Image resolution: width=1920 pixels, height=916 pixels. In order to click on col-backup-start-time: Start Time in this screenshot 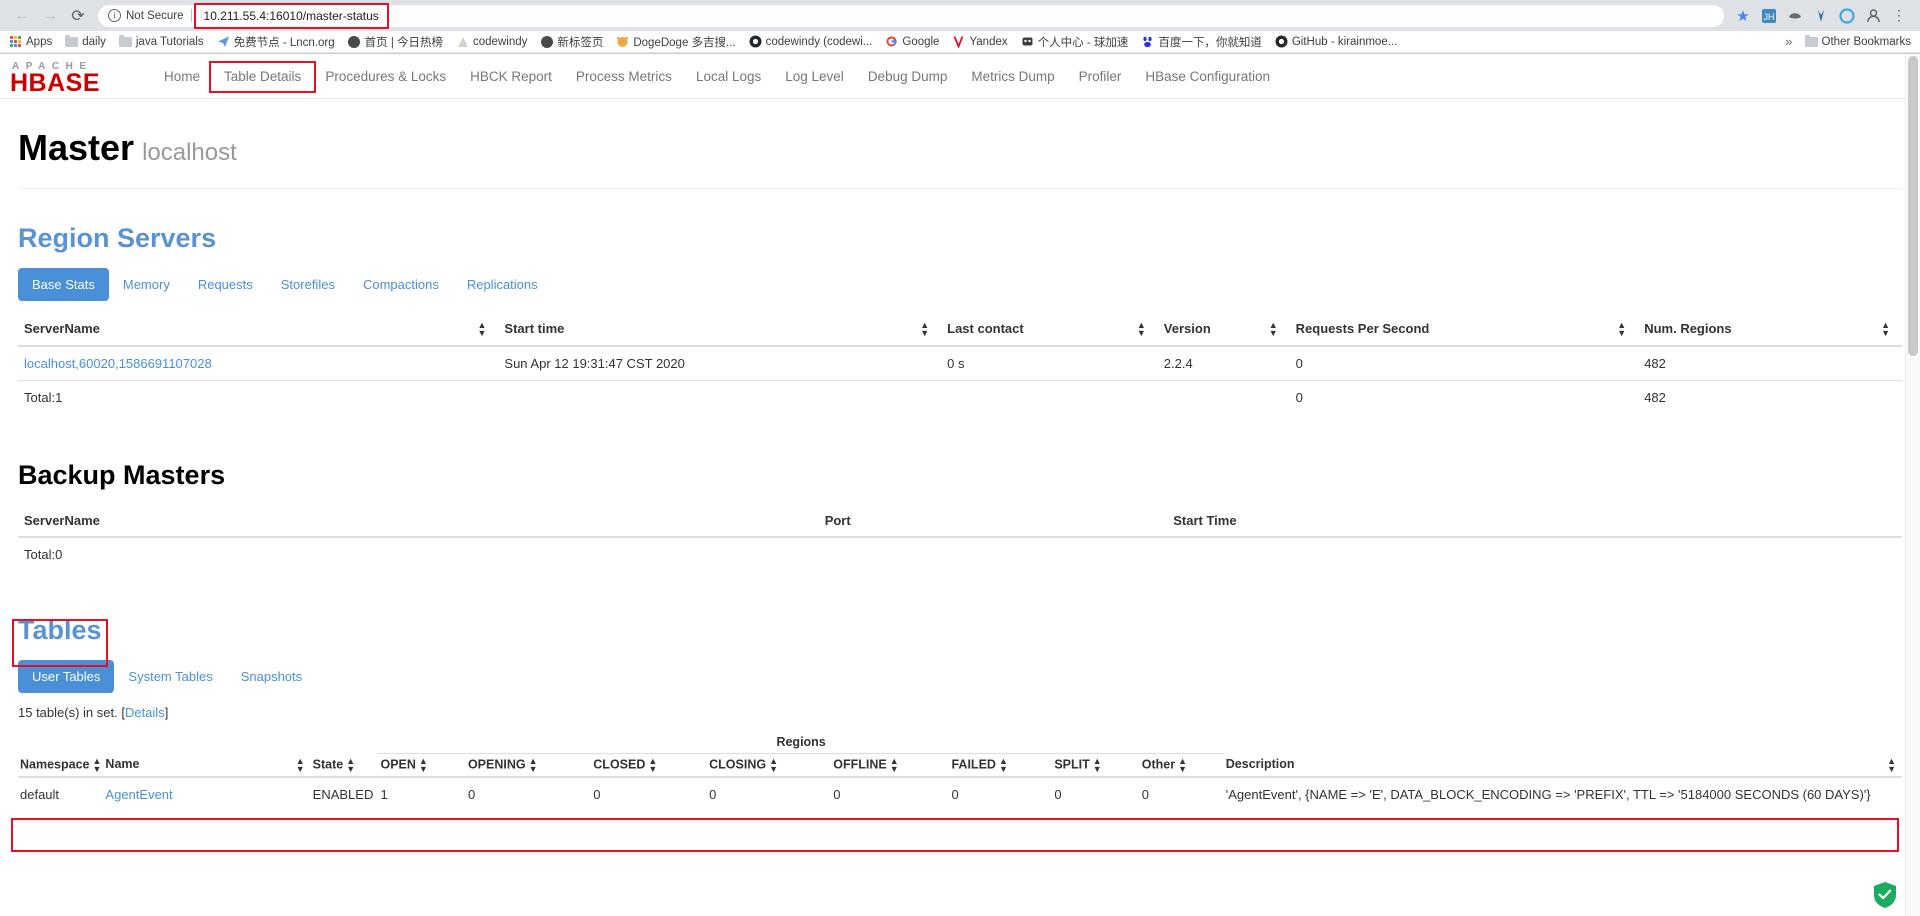, I will do `click(1534, 521)`.